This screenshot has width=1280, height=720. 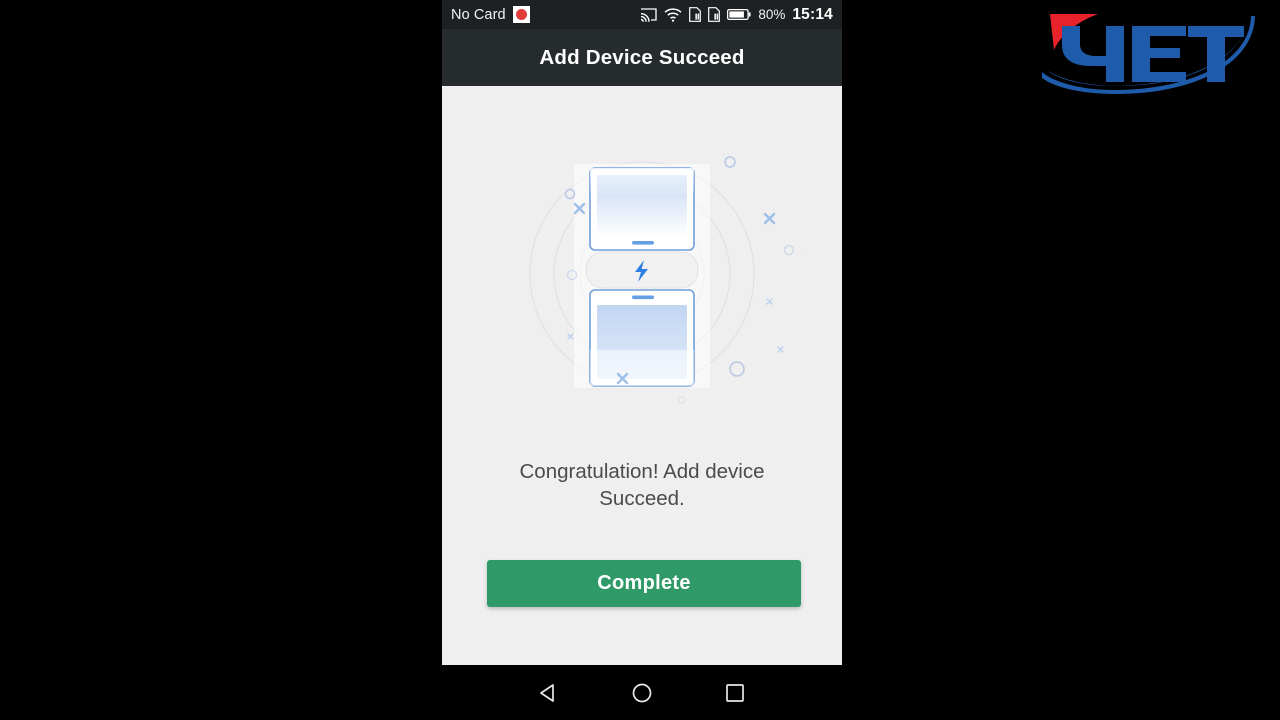 What do you see at coordinates (695, 14) in the screenshot?
I see `sim-card-1-icon` at bounding box center [695, 14].